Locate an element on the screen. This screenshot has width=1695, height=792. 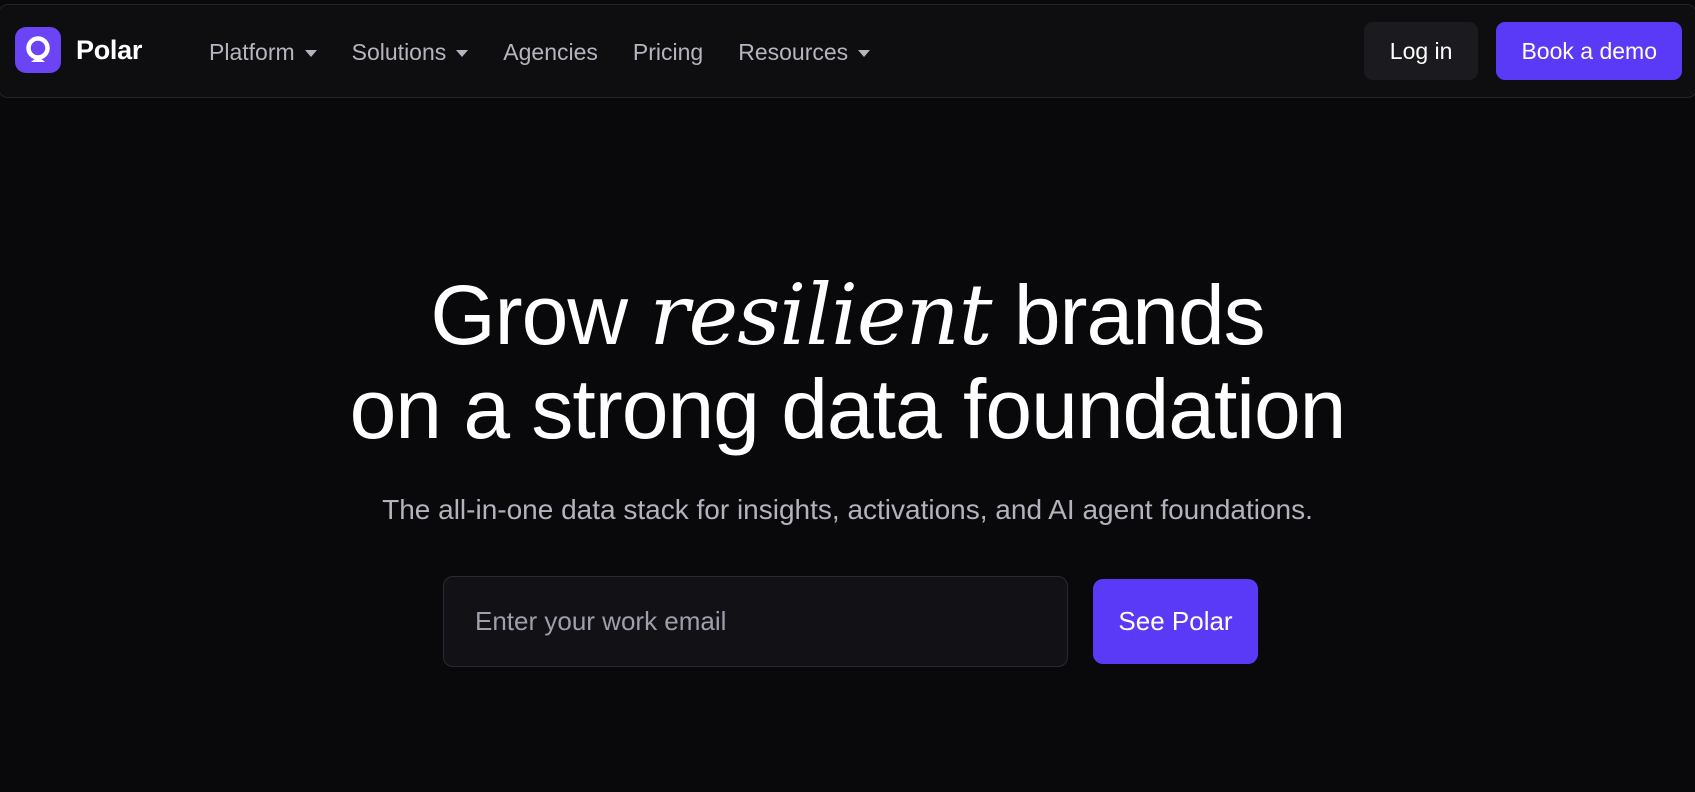
nav-item-label: Solutions is located at coordinates (399, 51).